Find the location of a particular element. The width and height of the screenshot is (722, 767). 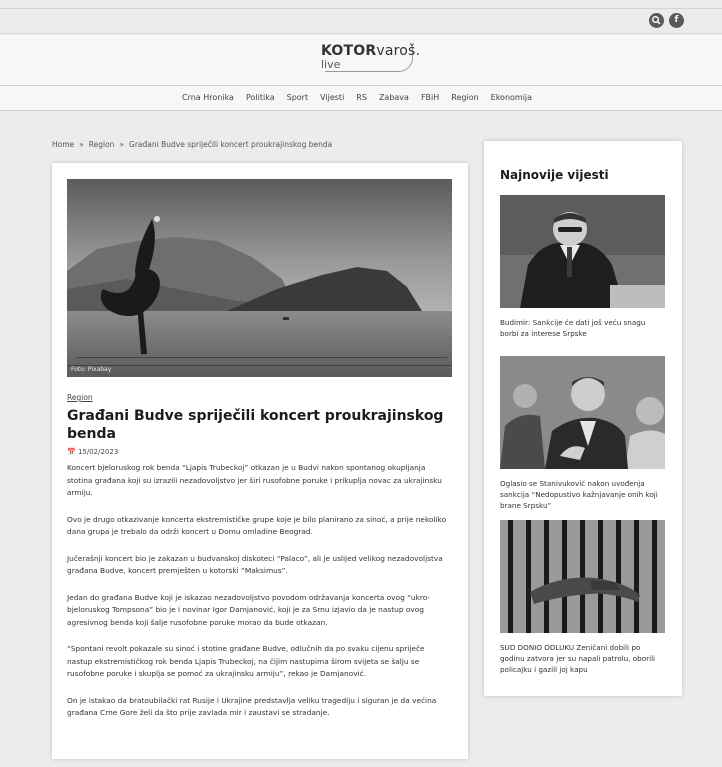

article-date-text: 15/02/2023 is located at coordinates (98, 452).